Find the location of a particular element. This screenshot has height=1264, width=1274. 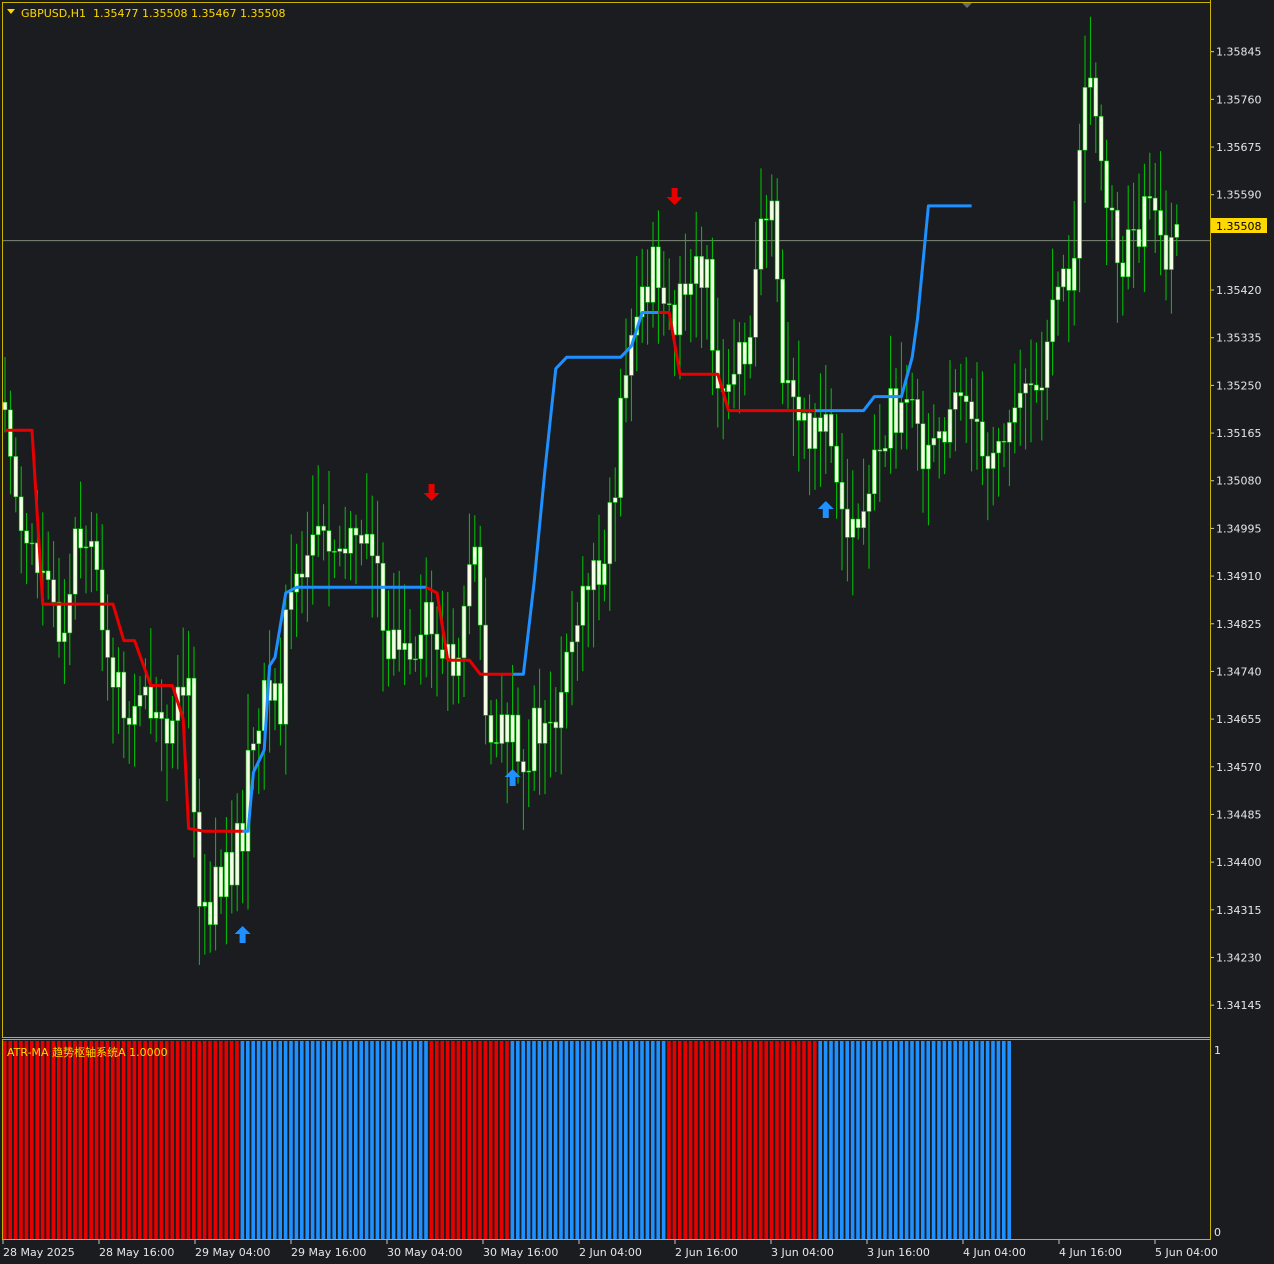

indicator-histogram is located at coordinates (507, 1140).